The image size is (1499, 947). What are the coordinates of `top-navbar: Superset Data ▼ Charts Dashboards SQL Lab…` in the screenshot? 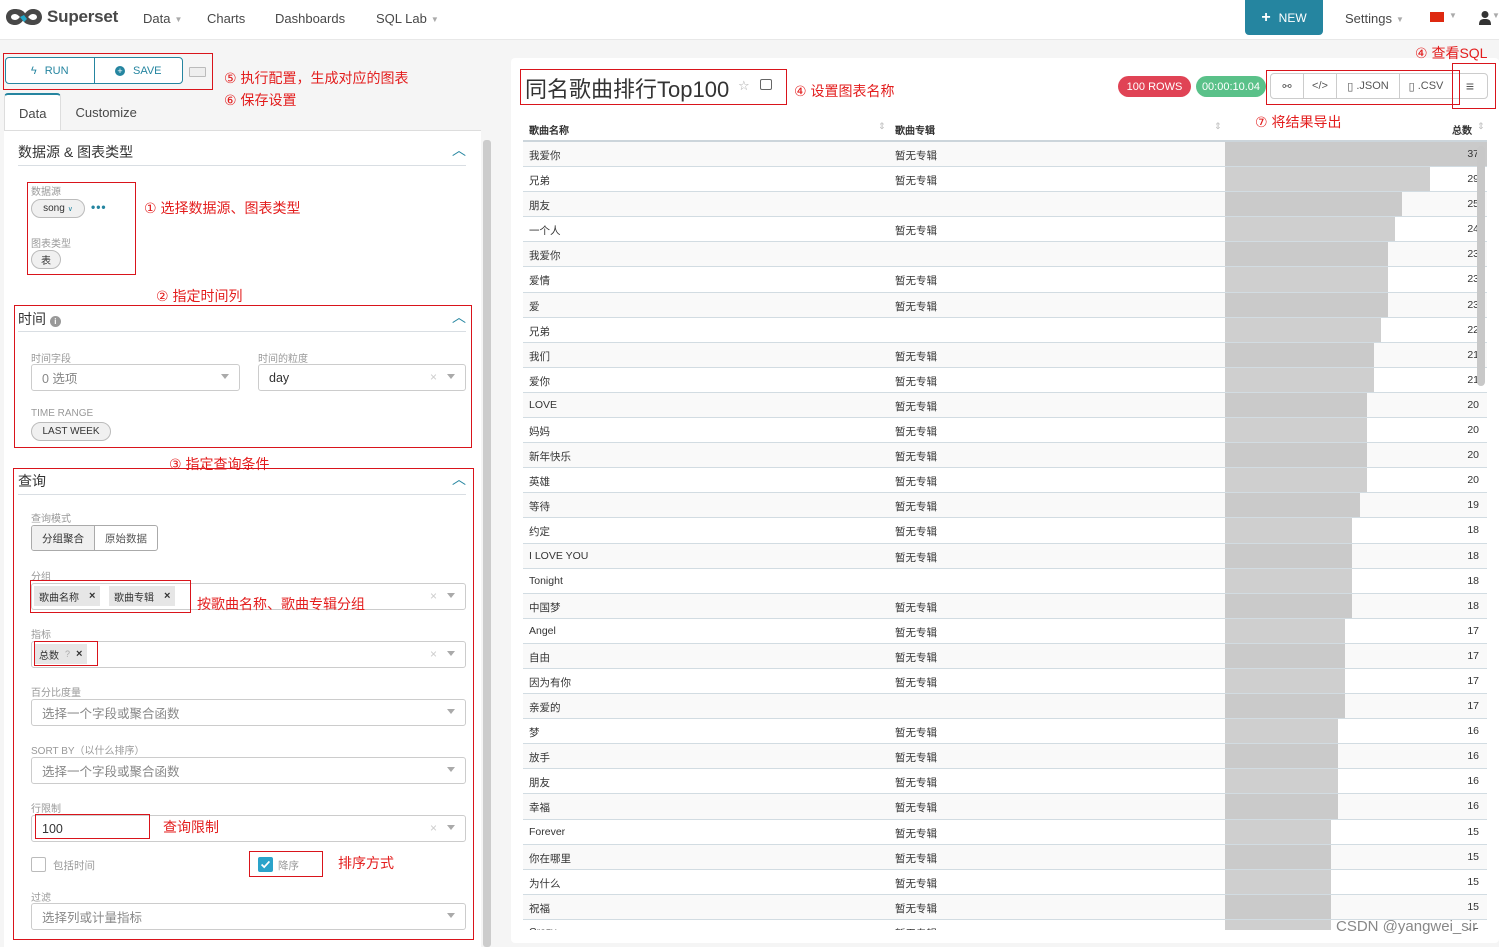 It's located at (749, 20).